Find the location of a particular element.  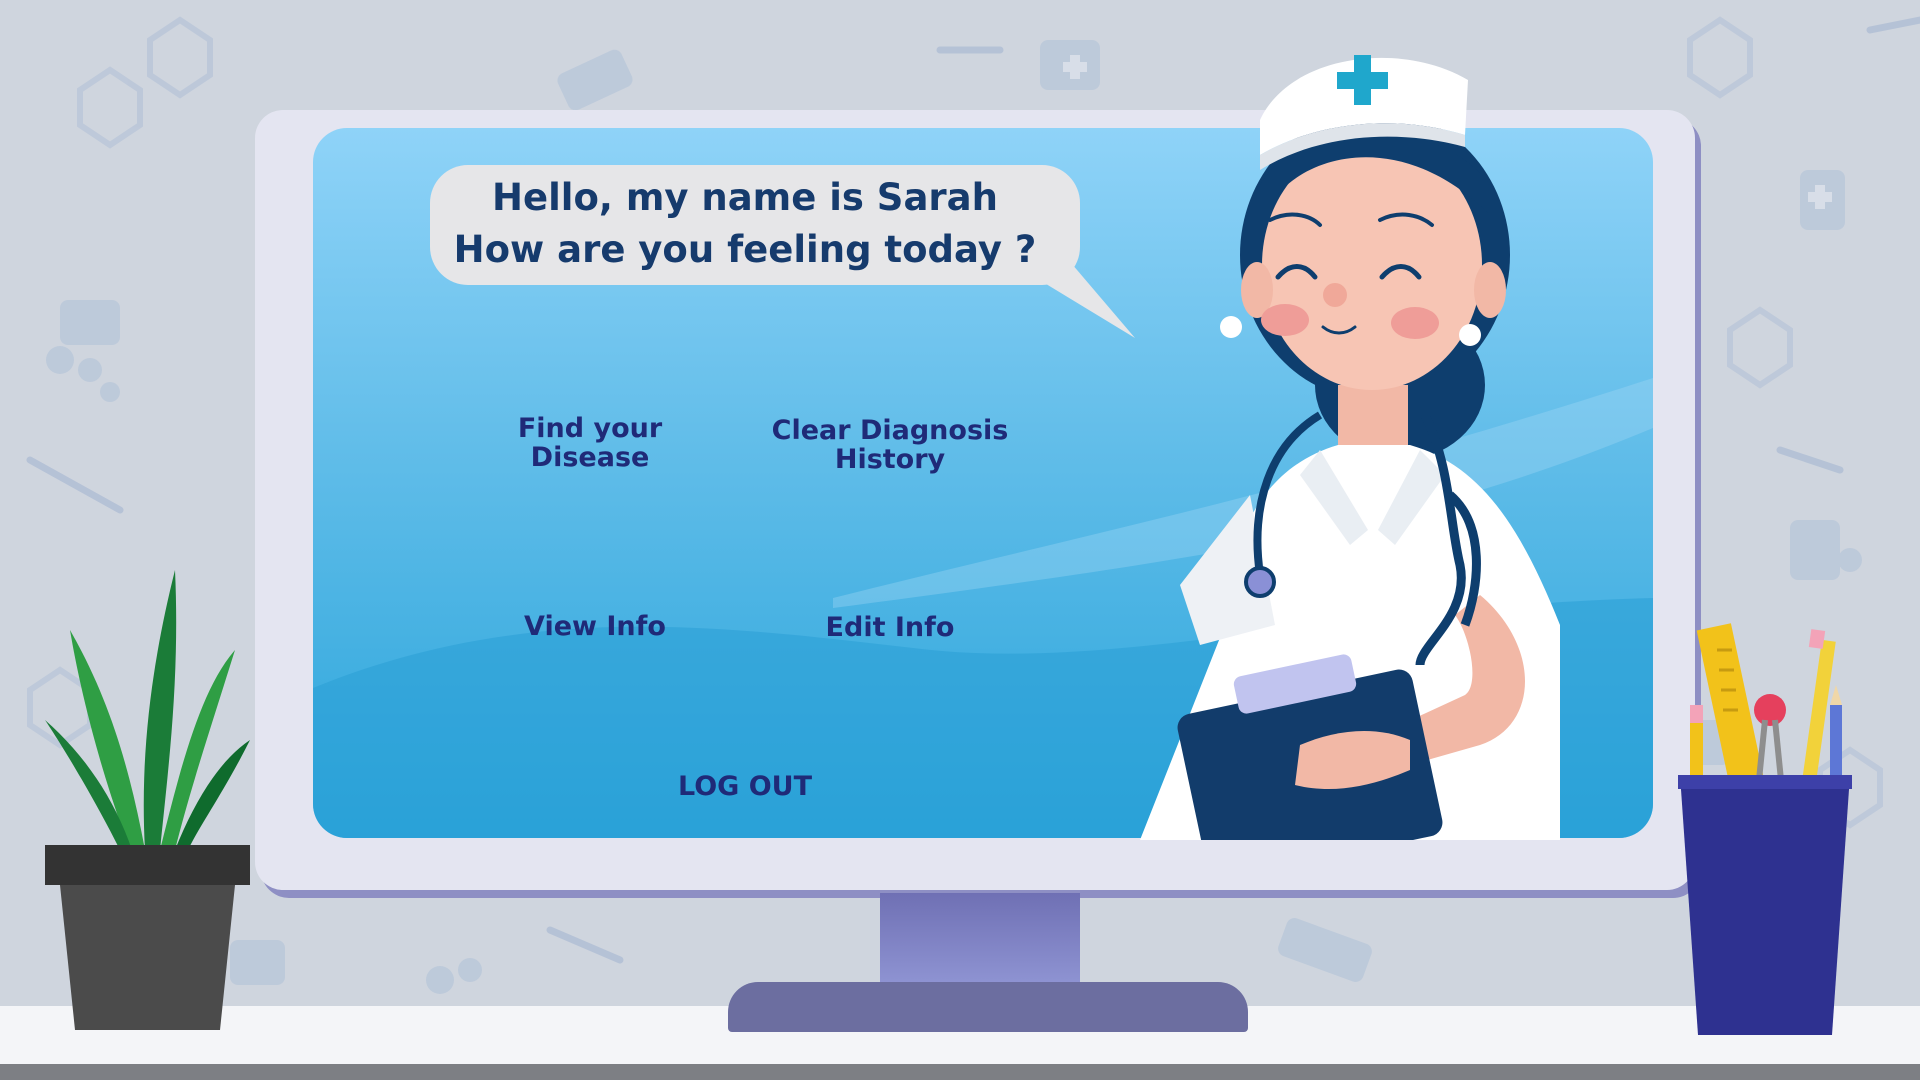

logout-button: LOG OUT is located at coordinates (745, 786).